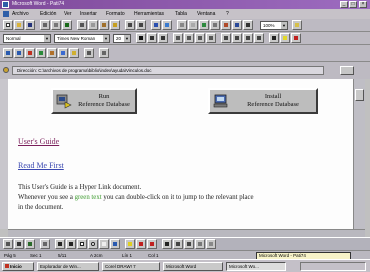 Image resolution: width=370 pixels, height=272 pixels. Describe the element at coordinates (20, 14) in the screenshot. I see `menu-archivo: Archivo` at that location.